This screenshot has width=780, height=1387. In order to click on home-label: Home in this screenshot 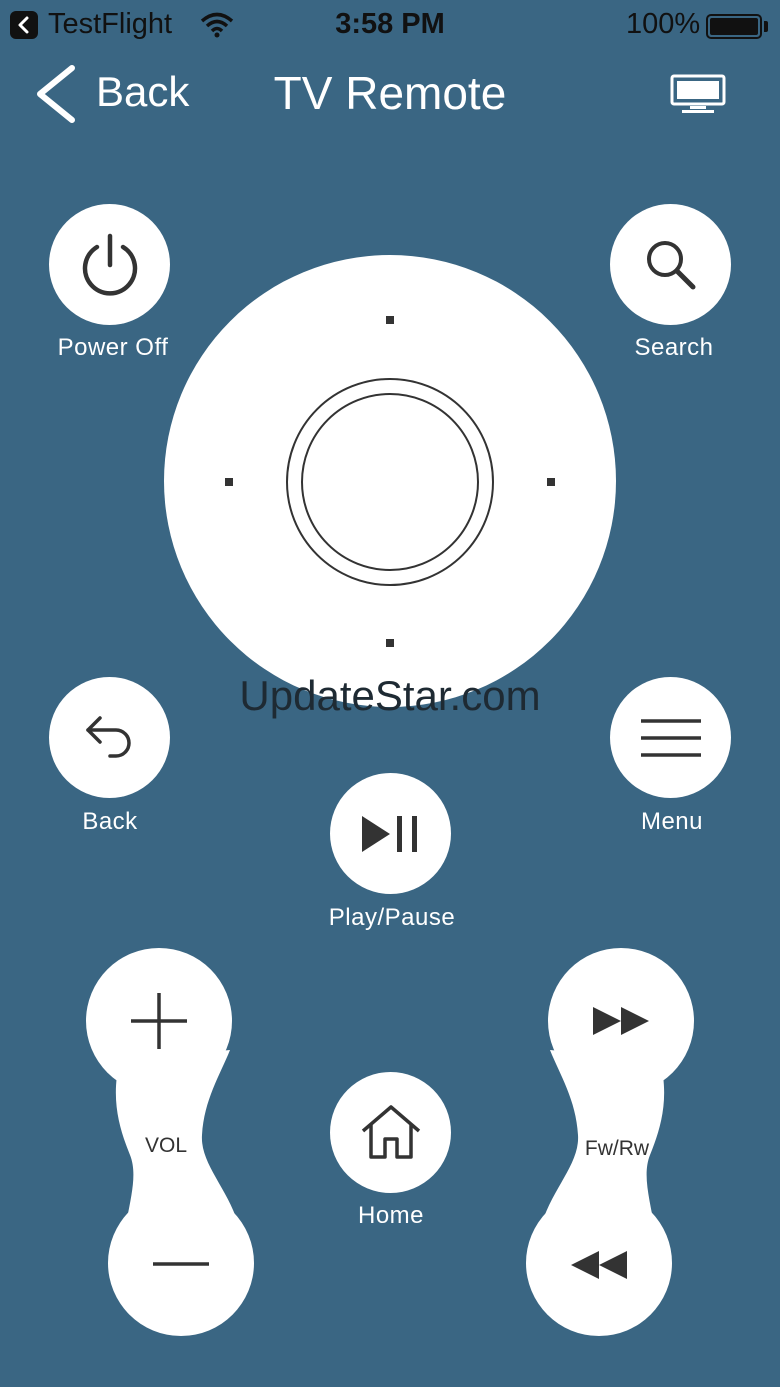, I will do `click(391, 1215)`.